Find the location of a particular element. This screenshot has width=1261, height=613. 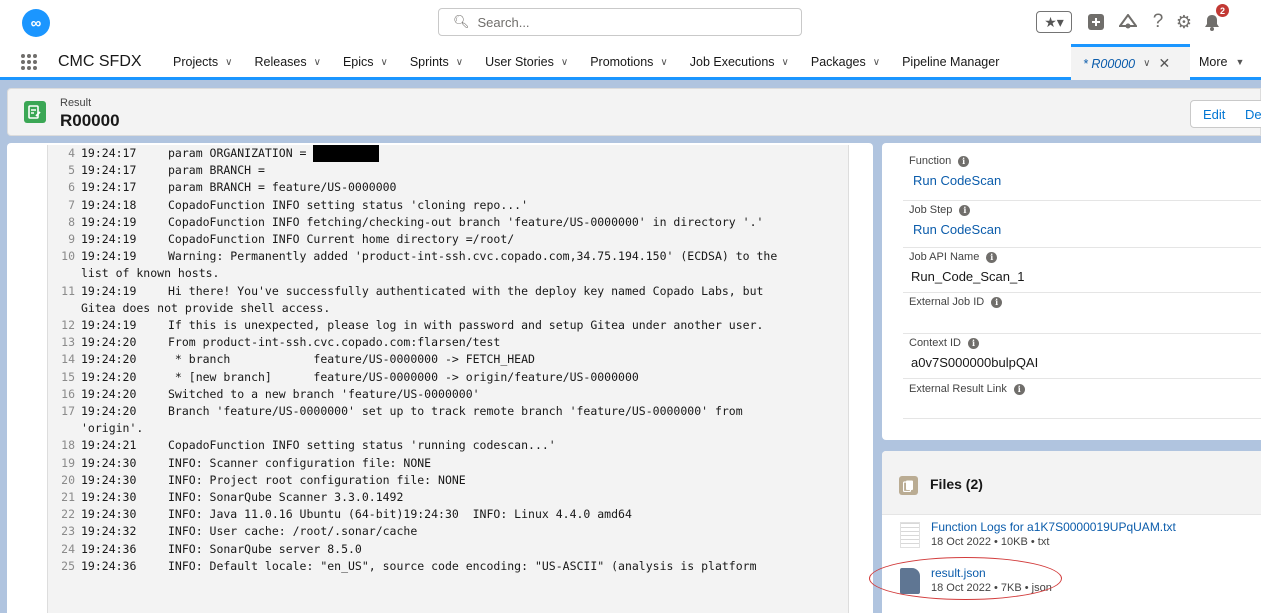

app-launcher-icon is located at coordinates (29, 62).